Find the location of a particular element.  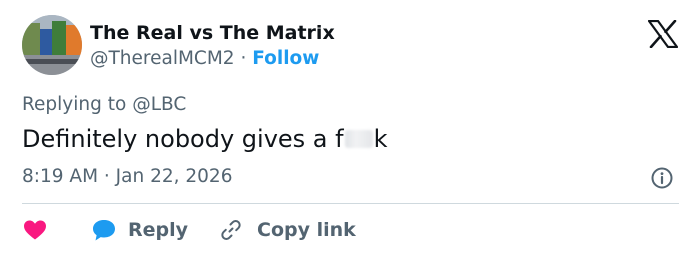

avatar-image is located at coordinates (52, 45).